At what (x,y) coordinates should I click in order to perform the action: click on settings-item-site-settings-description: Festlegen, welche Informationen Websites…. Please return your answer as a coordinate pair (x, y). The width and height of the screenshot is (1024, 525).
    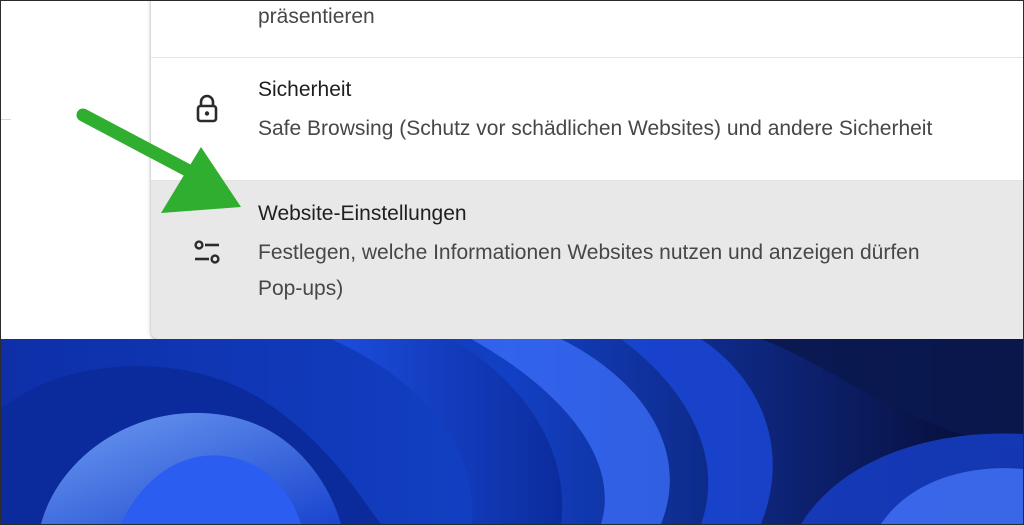
    Looking at the image, I should click on (589, 252).